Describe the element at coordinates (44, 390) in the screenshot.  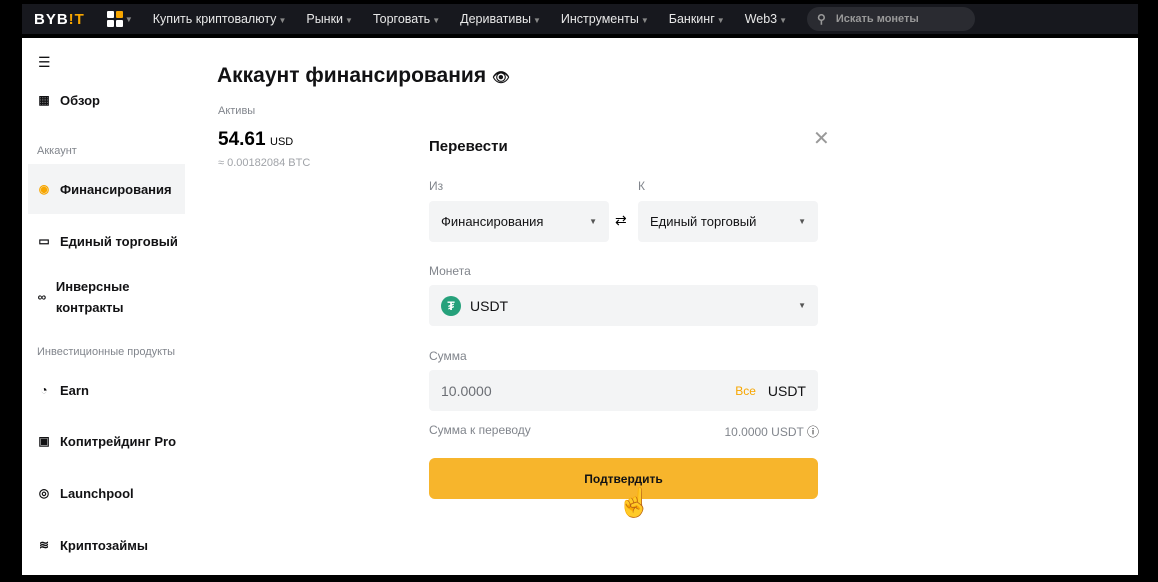
I see `earn-icon: ◔` at that location.